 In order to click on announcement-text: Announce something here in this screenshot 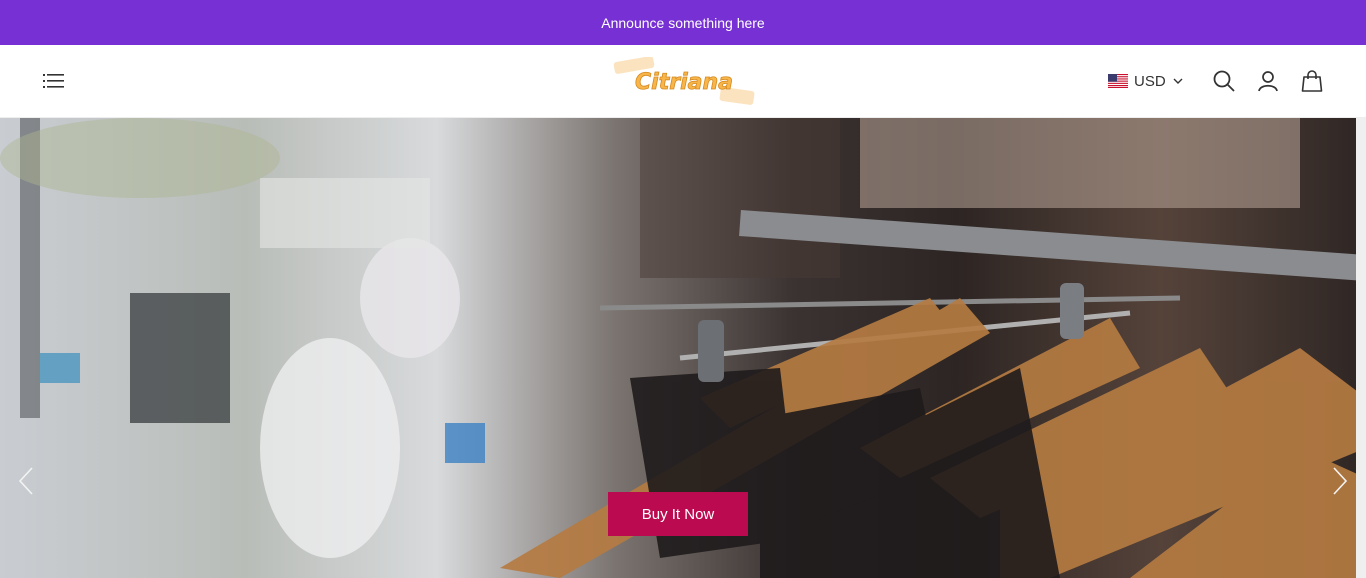, I will do `click(683, 22)`.